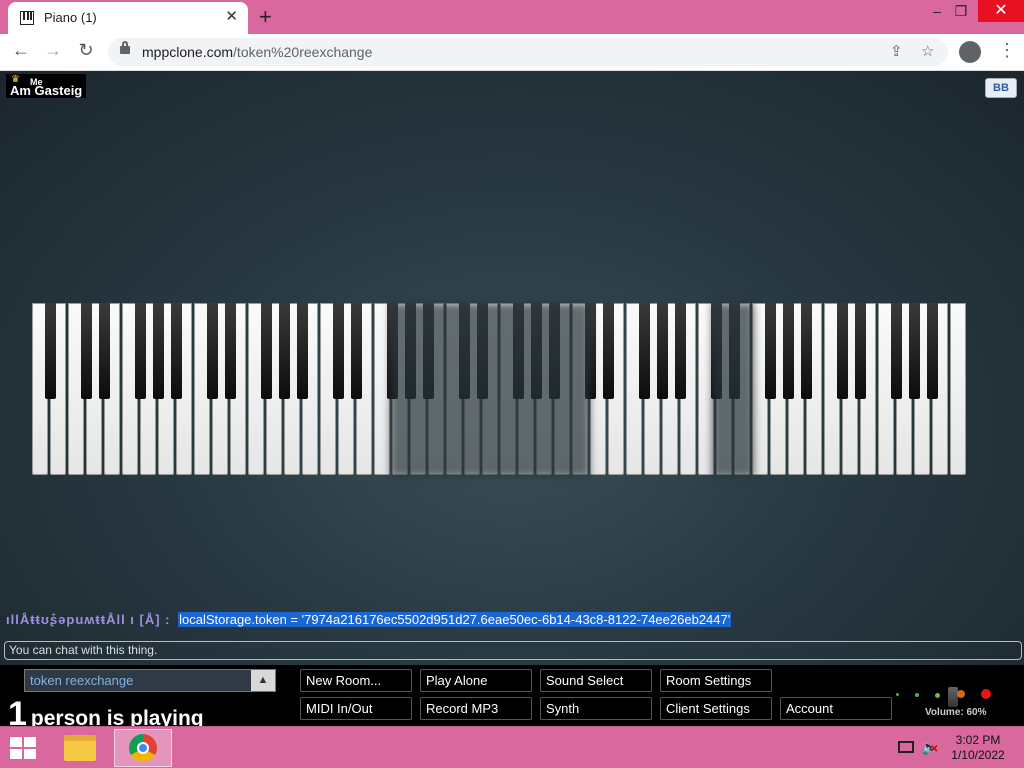 The height and width of the screenshot is (768, 1024). Describe the element at coordinates (978, 740) in the screenshot. I see `clock-time: 3:02 PM` at that location.